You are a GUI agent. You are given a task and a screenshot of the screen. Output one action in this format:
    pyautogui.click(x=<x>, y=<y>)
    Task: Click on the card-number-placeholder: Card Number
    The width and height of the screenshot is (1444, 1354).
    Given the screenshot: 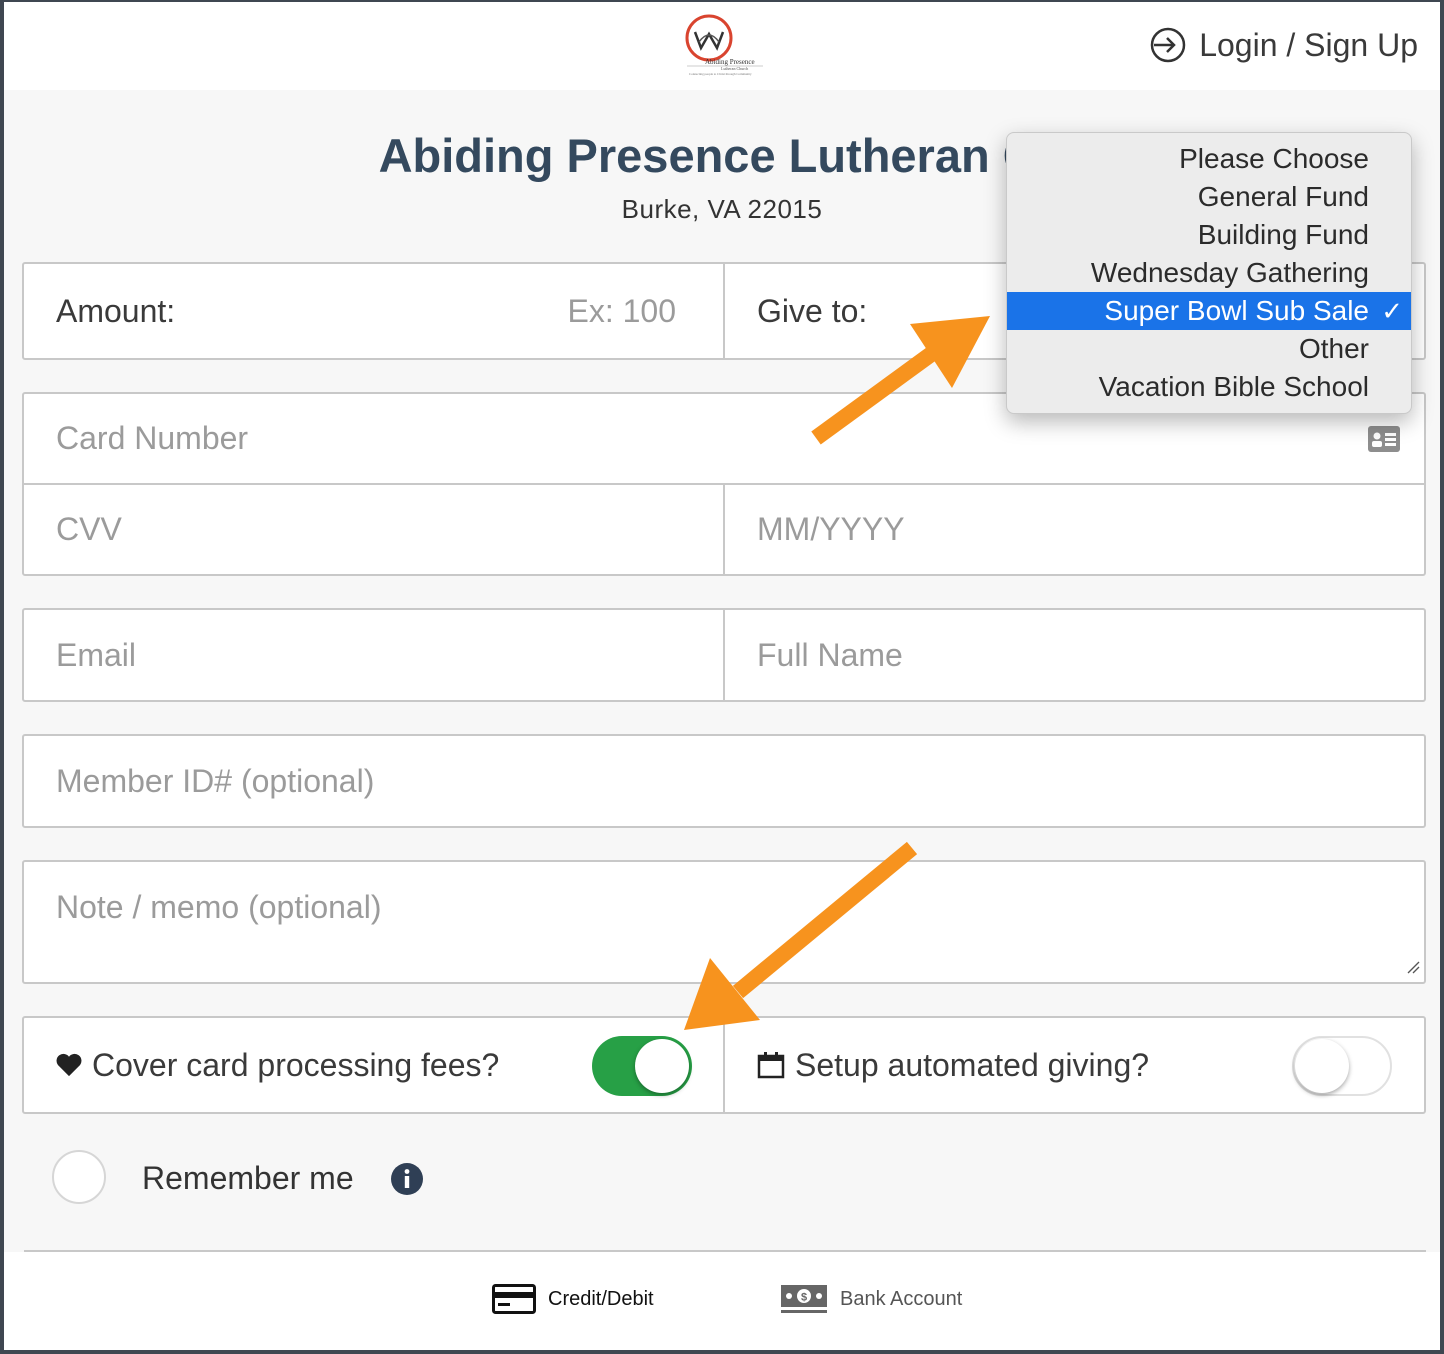 What is the action you would take?
    pyautogui.click(x=152, y=438)
    